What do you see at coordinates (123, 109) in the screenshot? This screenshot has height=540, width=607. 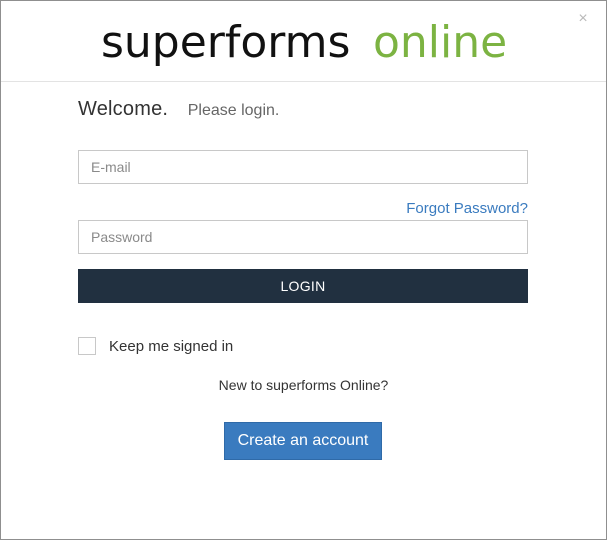 I see `welcome-title: Welcome.` at bounding box center [123, 109].